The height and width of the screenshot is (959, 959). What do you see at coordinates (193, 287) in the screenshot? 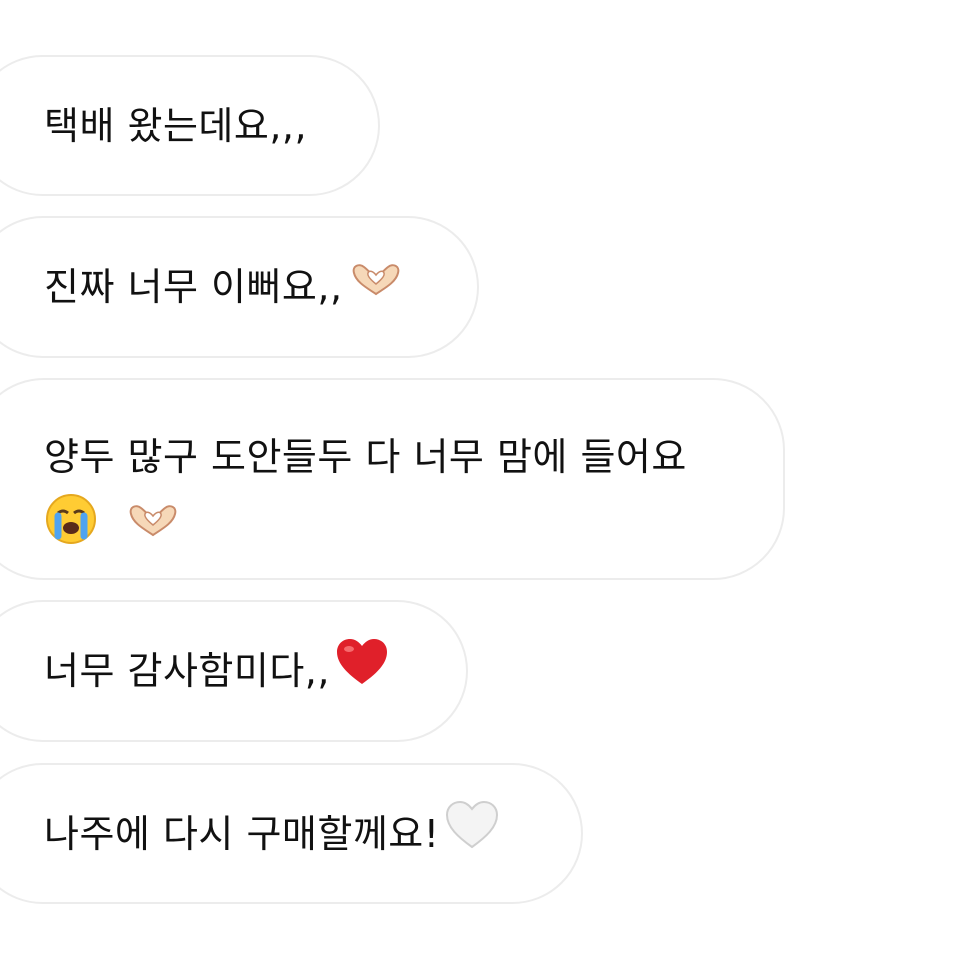
I see `message-text: 진짜 너무 이뻐요,,` at bounding box center [193, 287].